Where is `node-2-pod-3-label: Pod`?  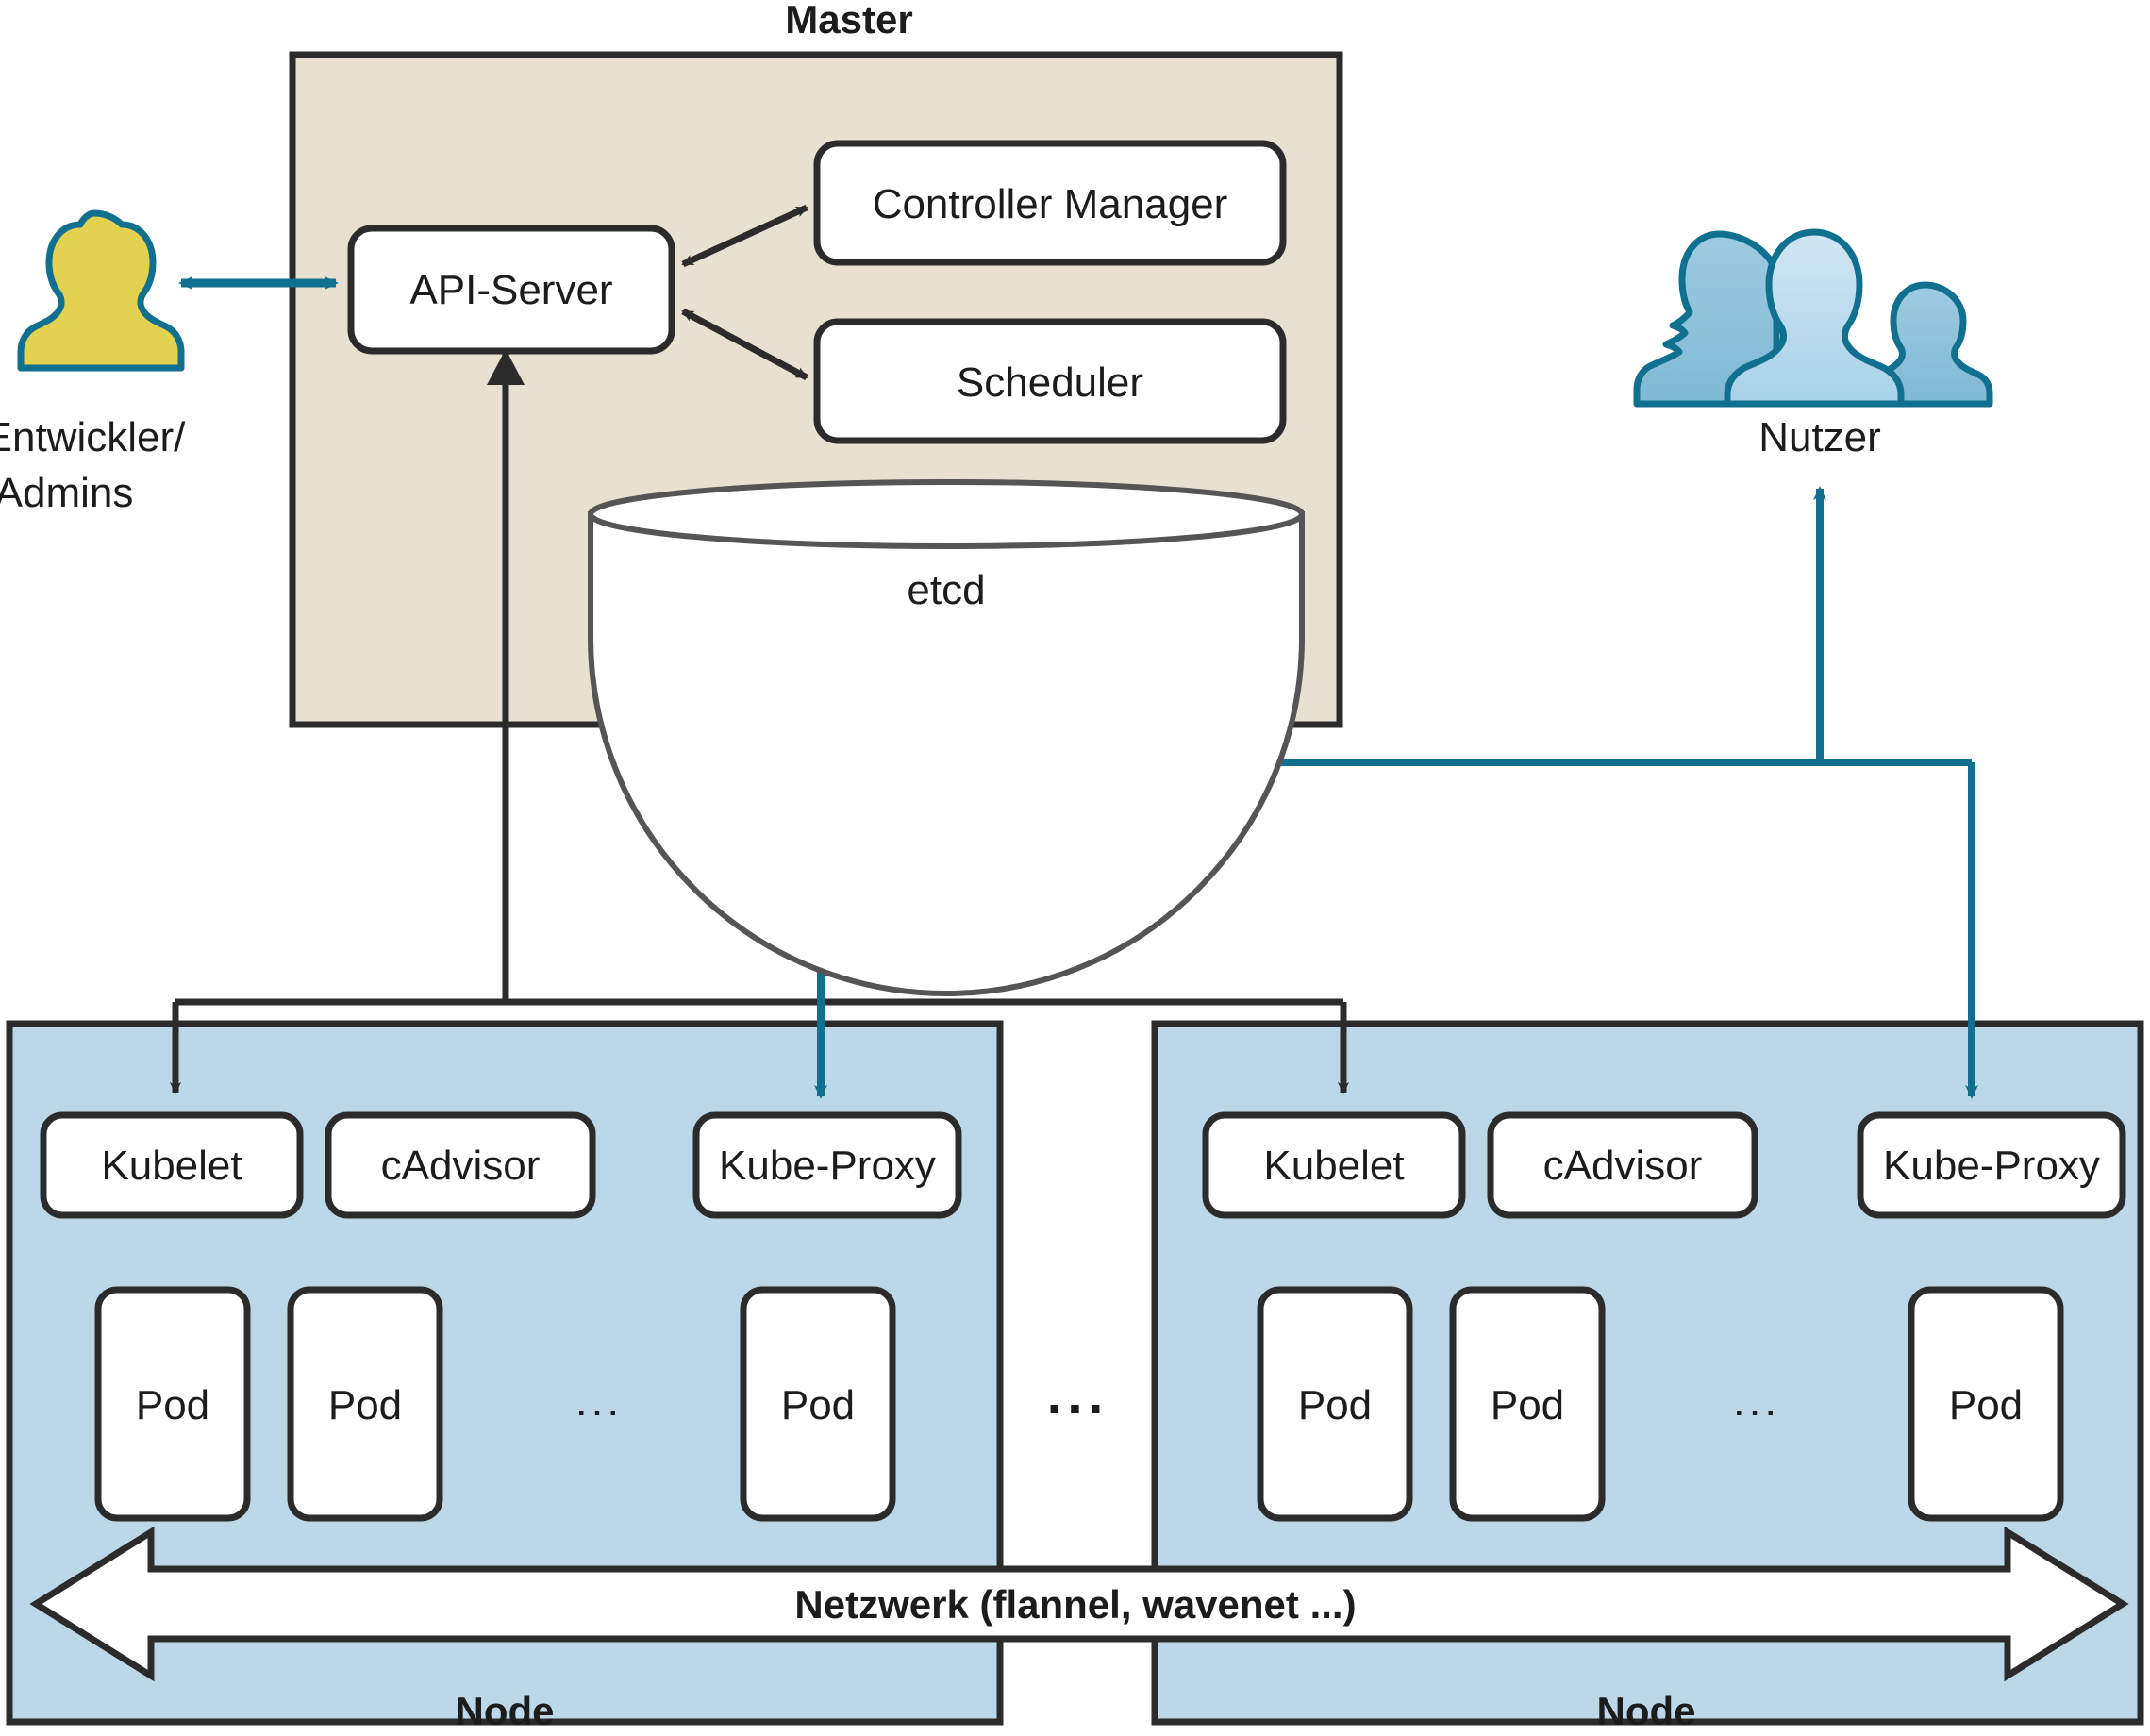
node-2-pod-3-label: Pod is located at coordinates (1986, 1405).